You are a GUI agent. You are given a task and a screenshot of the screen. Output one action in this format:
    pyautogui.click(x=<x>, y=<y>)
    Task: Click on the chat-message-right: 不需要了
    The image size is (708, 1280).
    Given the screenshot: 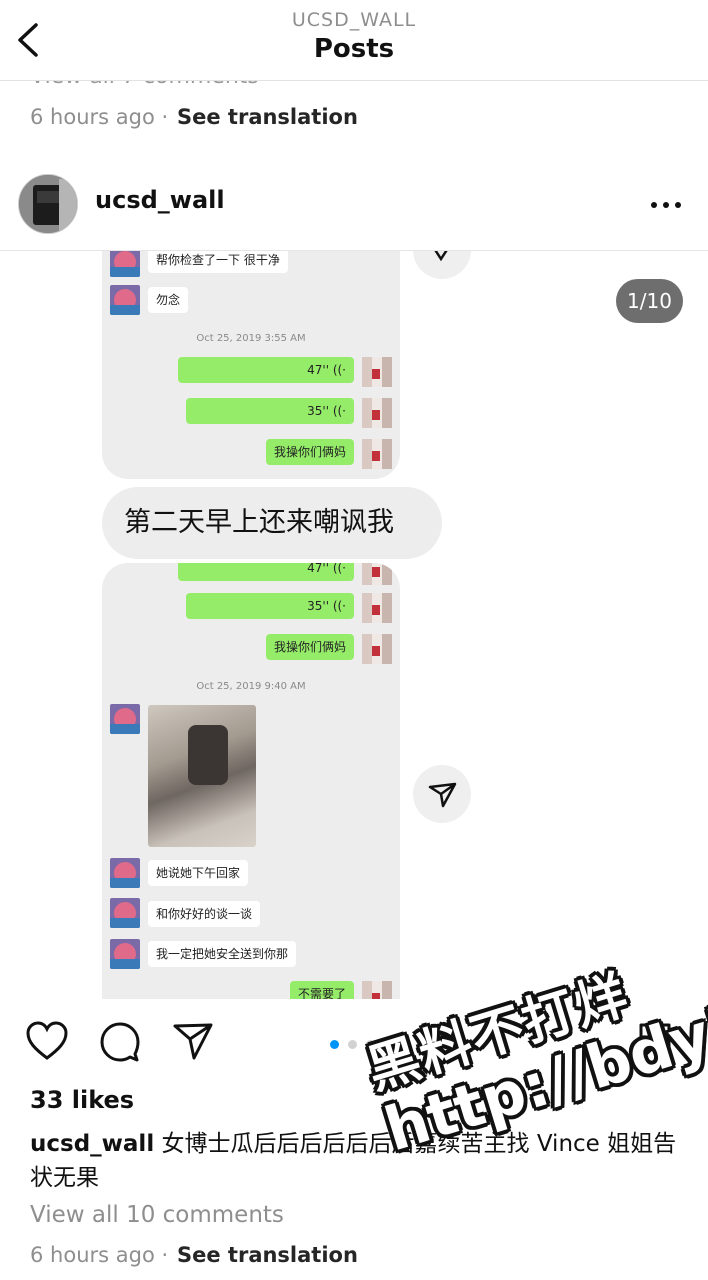 What is the action you would take?
    pyautogui.click(x=321, y=990)
    